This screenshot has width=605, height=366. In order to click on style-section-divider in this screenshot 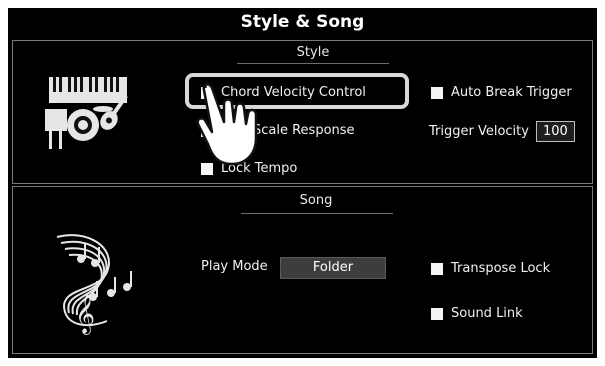, I will do `click(313, 63)`.